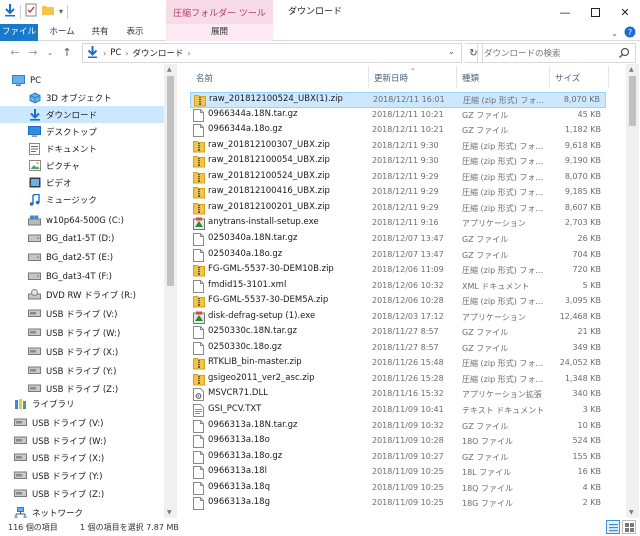 The width and height of the screenshot is (640, 536). What do you see at coordinates (219, 32) in the screenshot?
I see `tab-extract: 展開` at bounding box center [219, 32].